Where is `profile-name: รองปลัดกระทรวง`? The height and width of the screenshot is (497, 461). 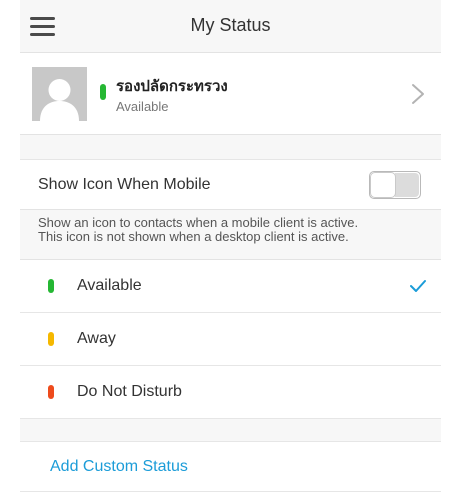
profile-name: รองปลัดกระทรวง is located at coordinates (172, 86).